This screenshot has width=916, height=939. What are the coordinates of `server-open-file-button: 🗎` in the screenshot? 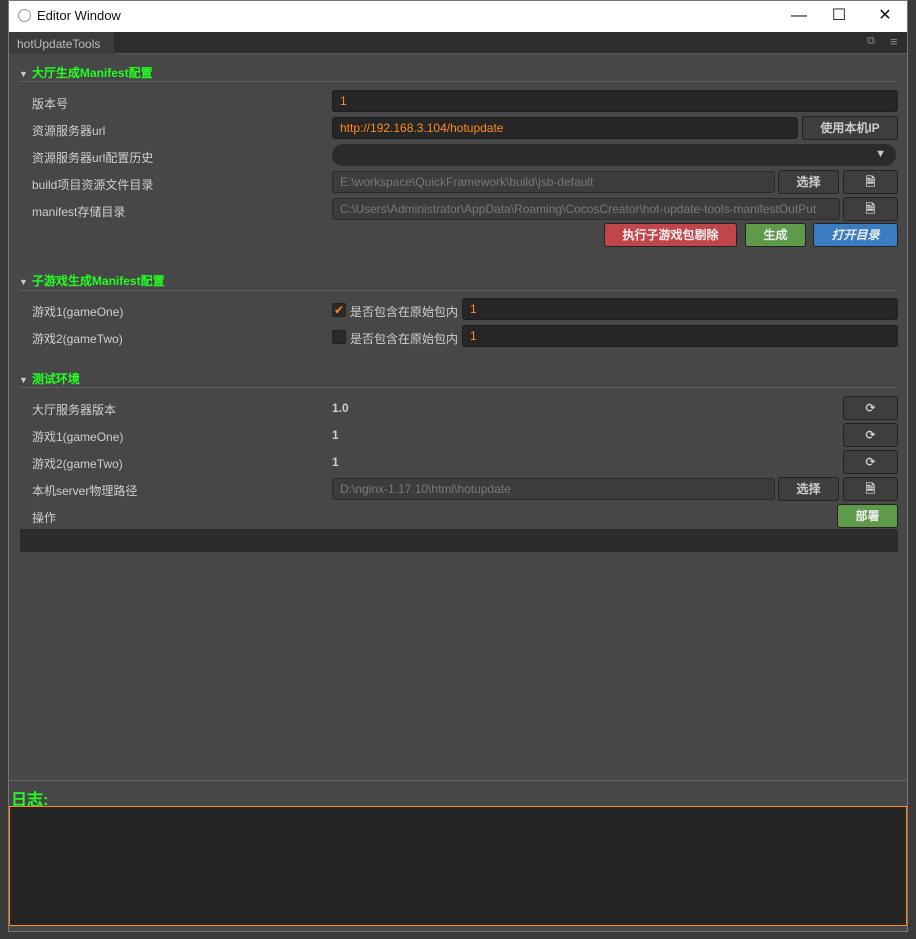 It's located at (870, 489).